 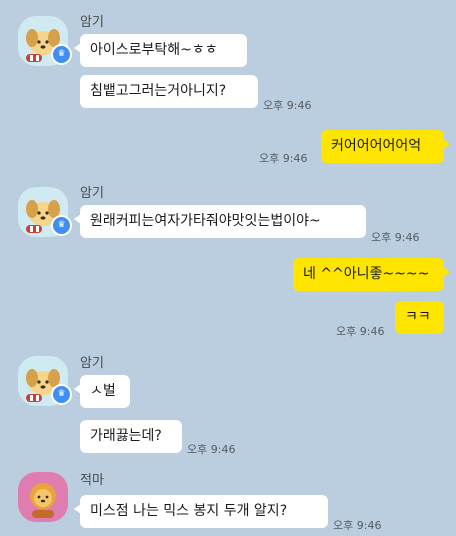 I want to click on my-message-bubble: ㅋㅋ, so click(x=419, y=317).